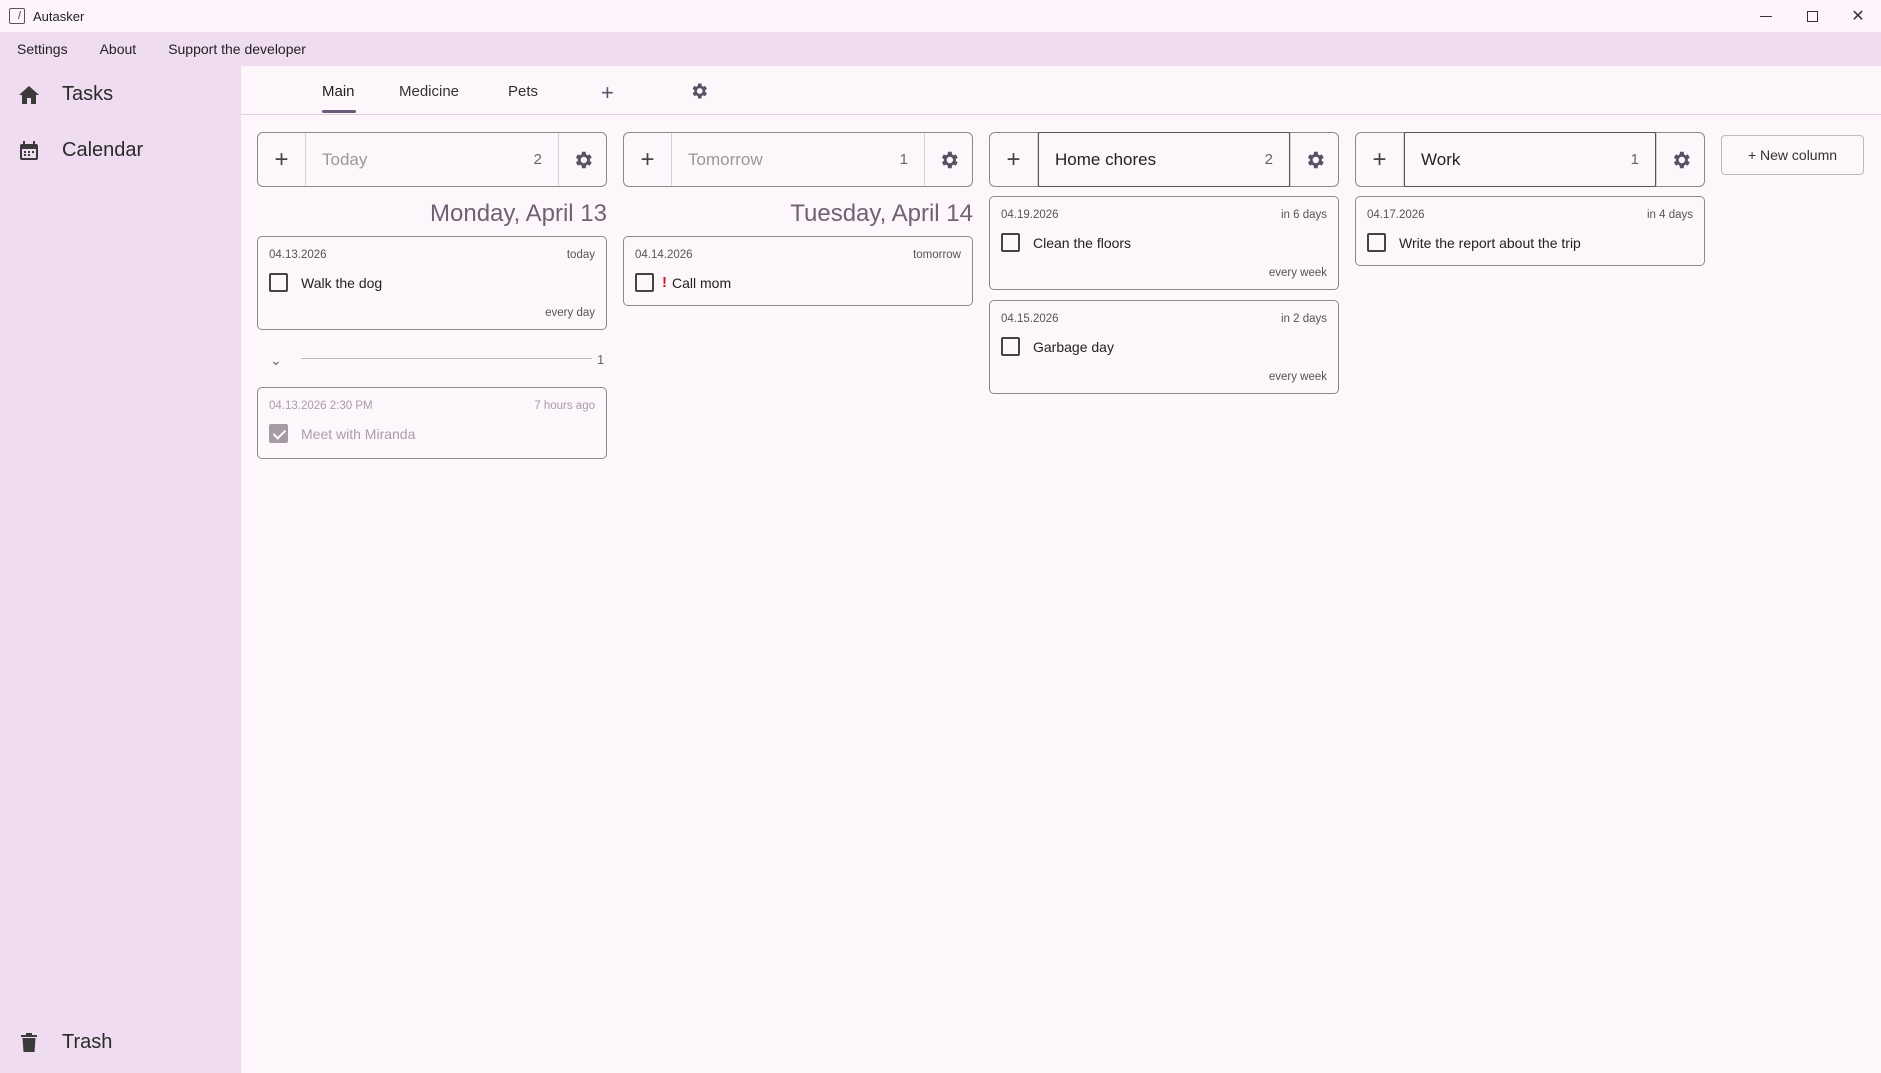 This screenshot has height=1073, width=1881. I want to click on task-row: ! Call mom, so click(683, 282).